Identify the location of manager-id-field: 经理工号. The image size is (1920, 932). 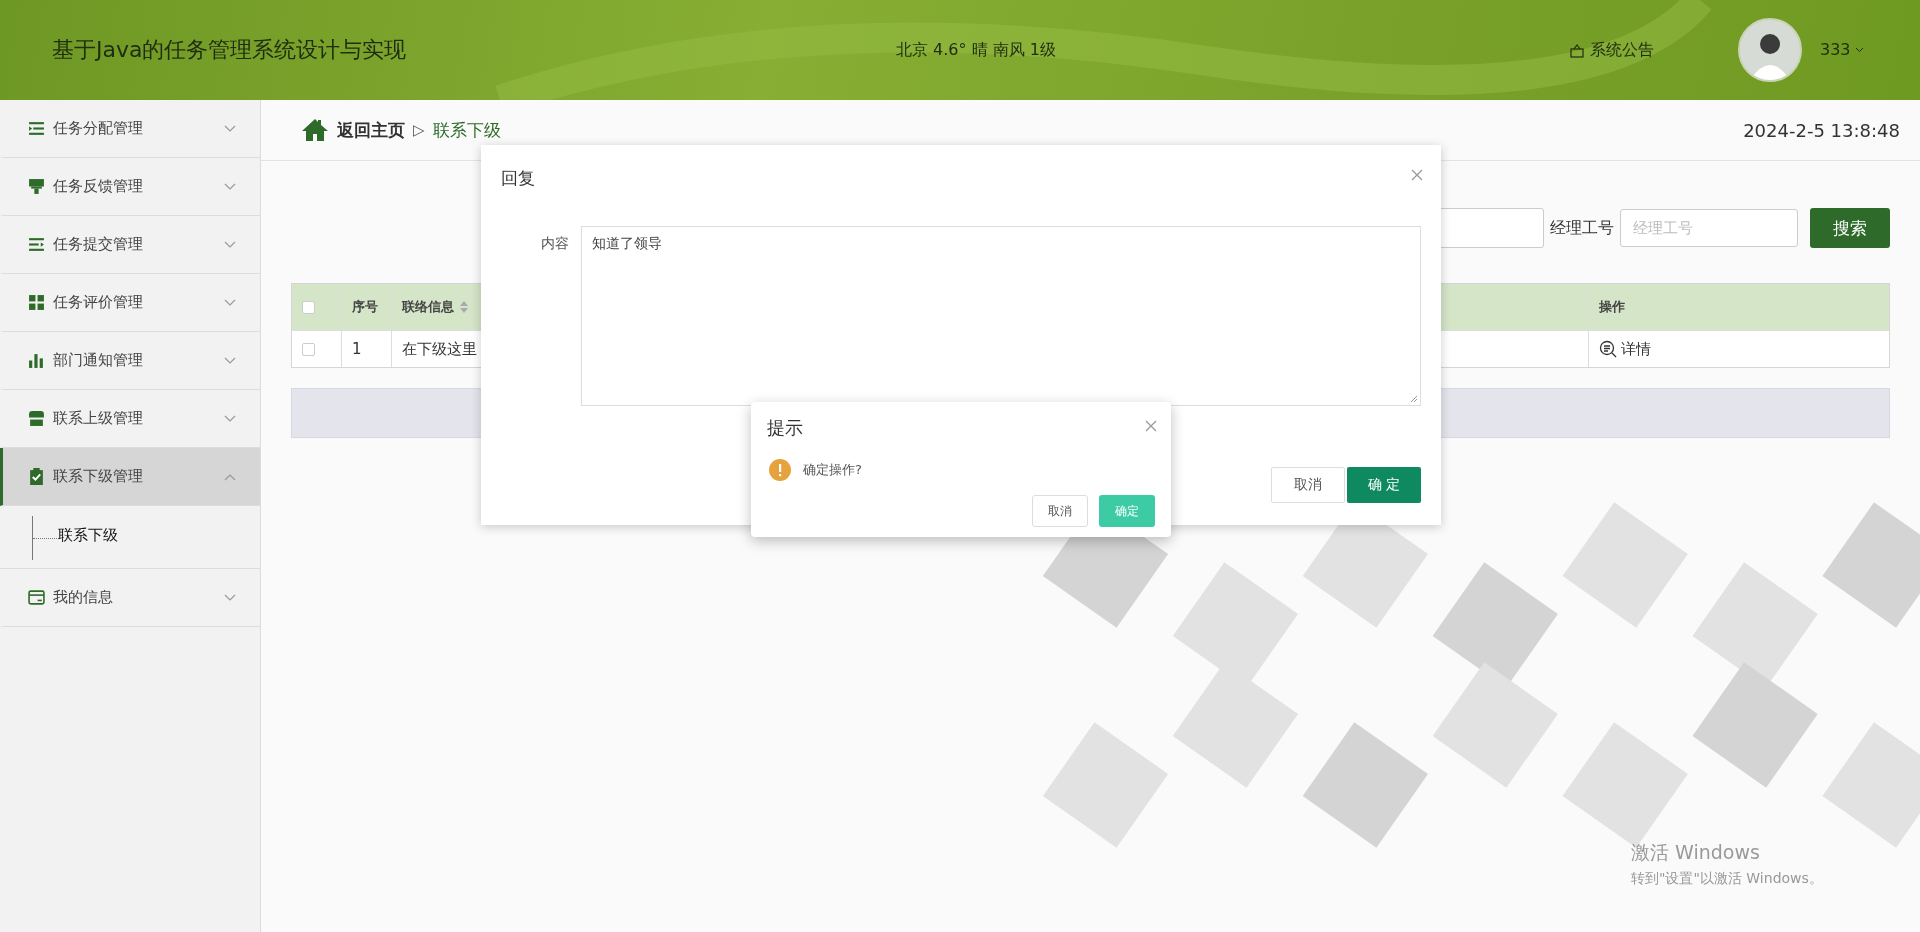
(1709, 228).